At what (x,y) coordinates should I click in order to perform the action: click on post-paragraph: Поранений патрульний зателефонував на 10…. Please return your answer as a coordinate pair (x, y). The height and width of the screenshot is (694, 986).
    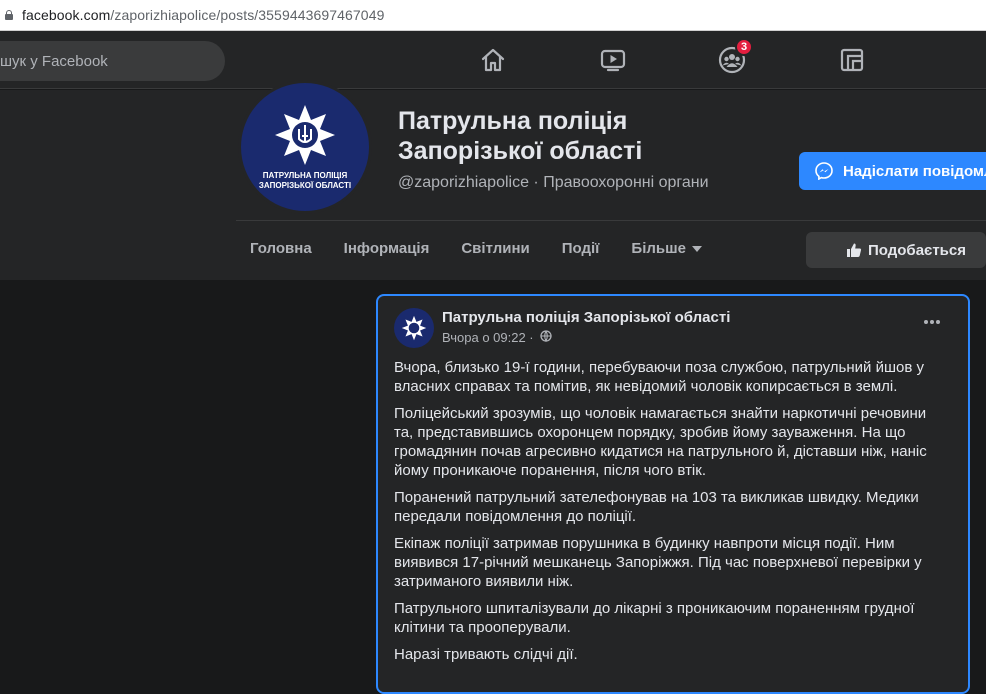
    Looking at the image, I should click on (656, 507).